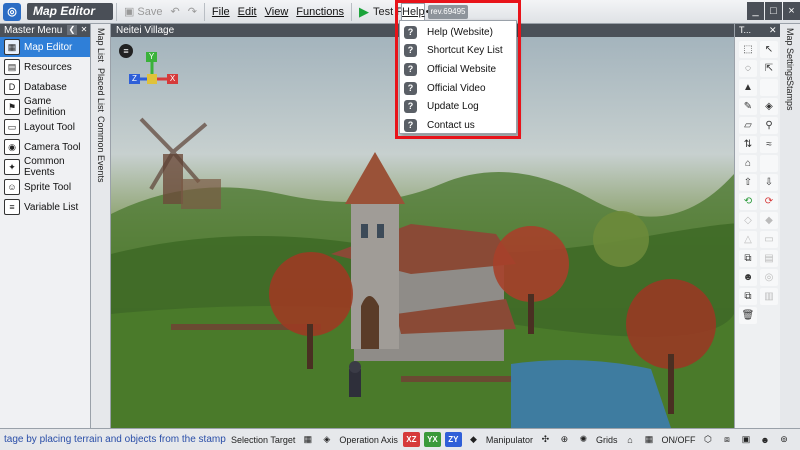 The image size is (800, 450). What do you see at coordinates (509, 439) in the screenshot?
I see `manipulator-label: Manipulator` at bounding box center [509, 439].